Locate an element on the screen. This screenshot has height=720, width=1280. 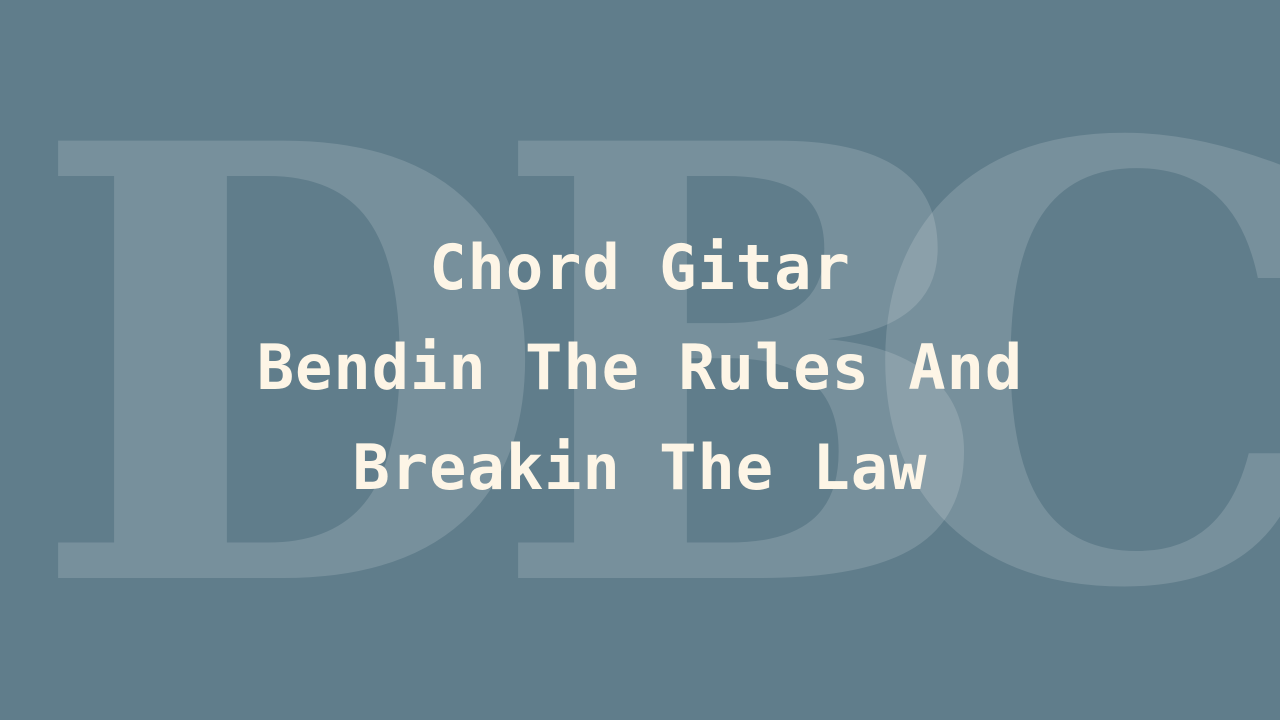
title-line-1: Chord Gitar is located at coordinates (640, 267).